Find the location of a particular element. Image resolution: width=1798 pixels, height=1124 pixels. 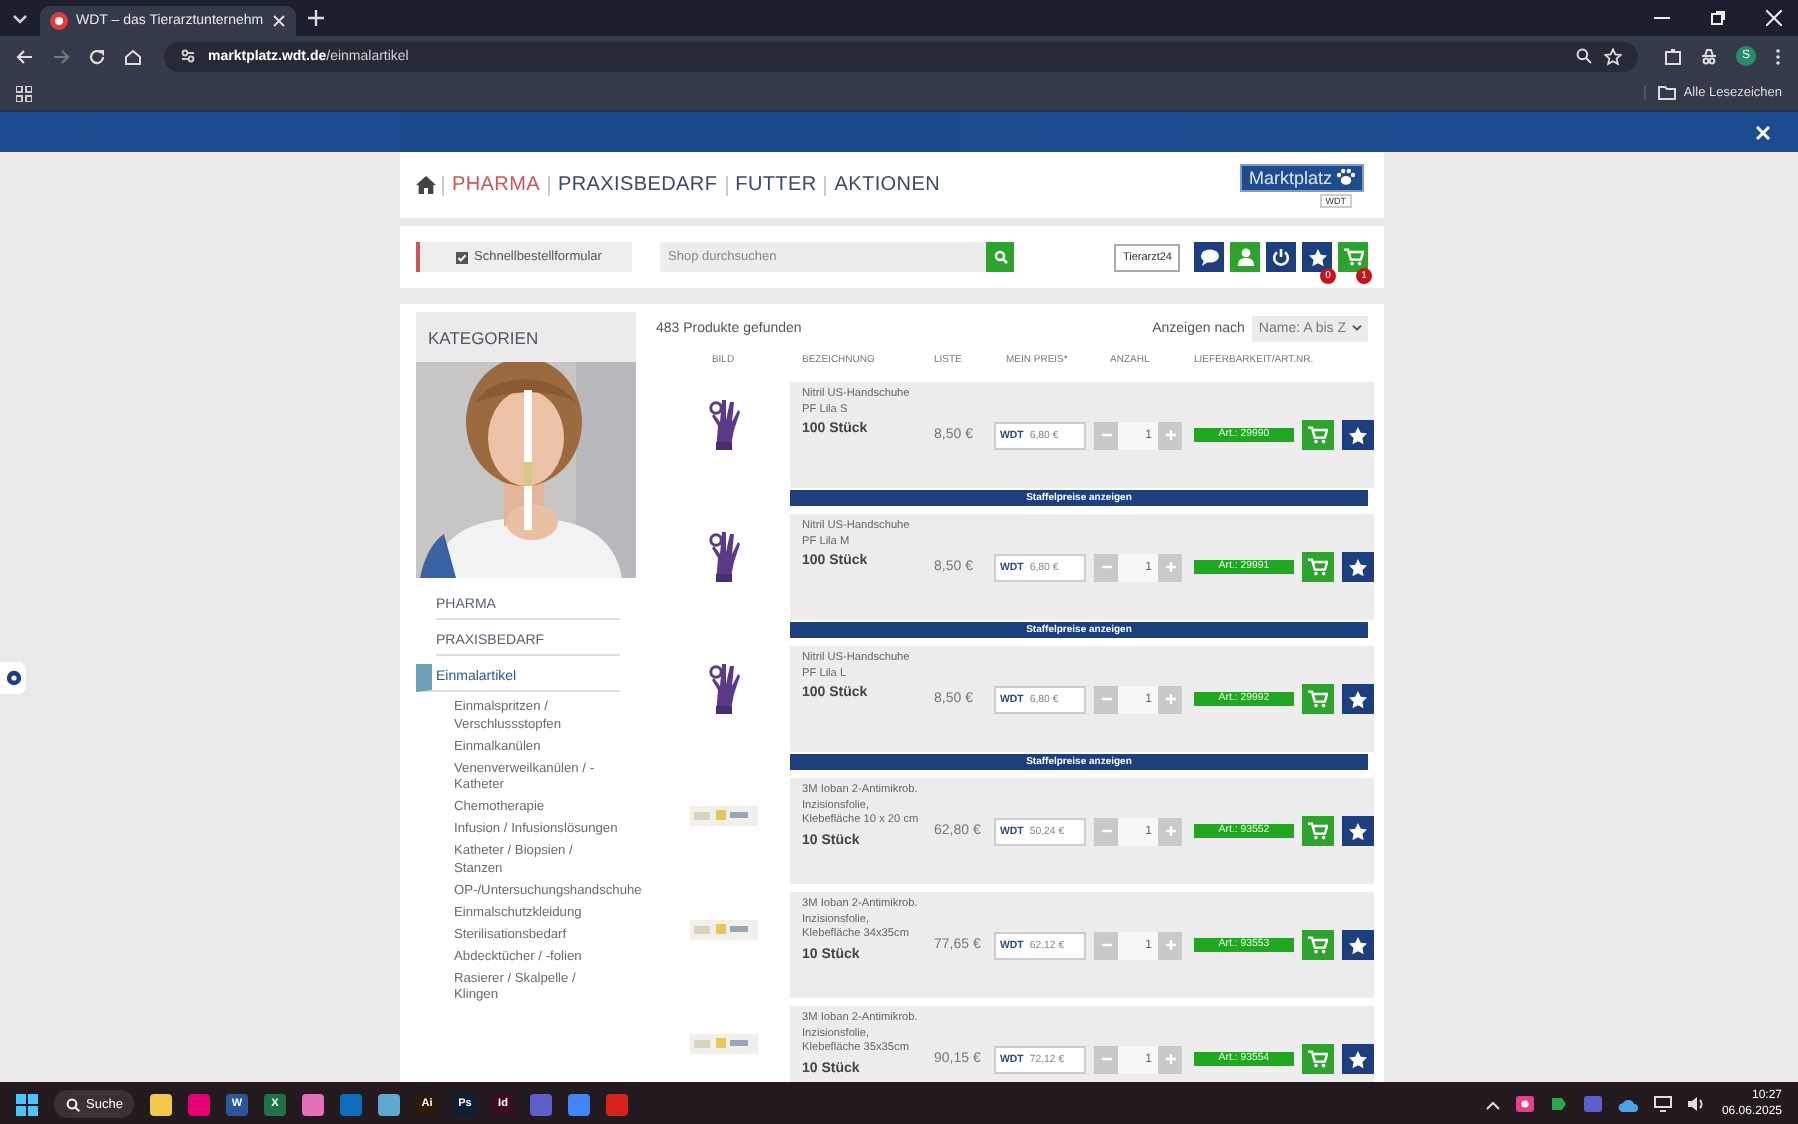

new-tab-icon is located at coordinates (316, 18).